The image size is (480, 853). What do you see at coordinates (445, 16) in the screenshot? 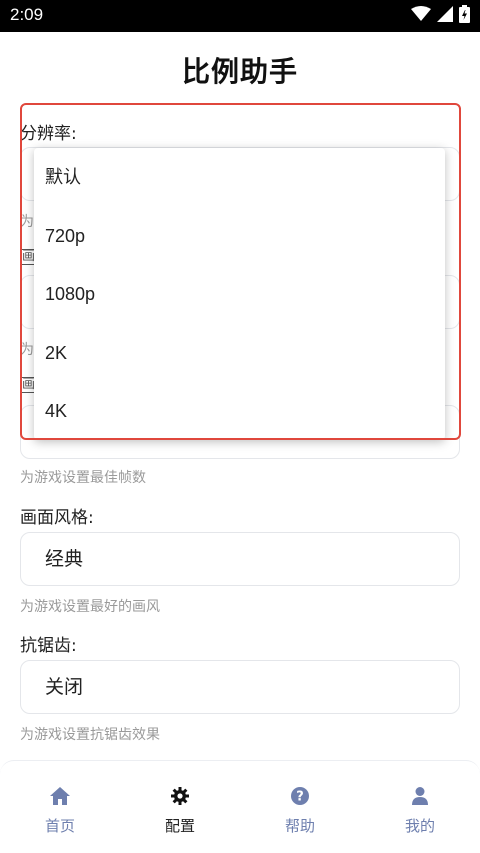
I see `cellular-icon` at bounding box center [445, 16].